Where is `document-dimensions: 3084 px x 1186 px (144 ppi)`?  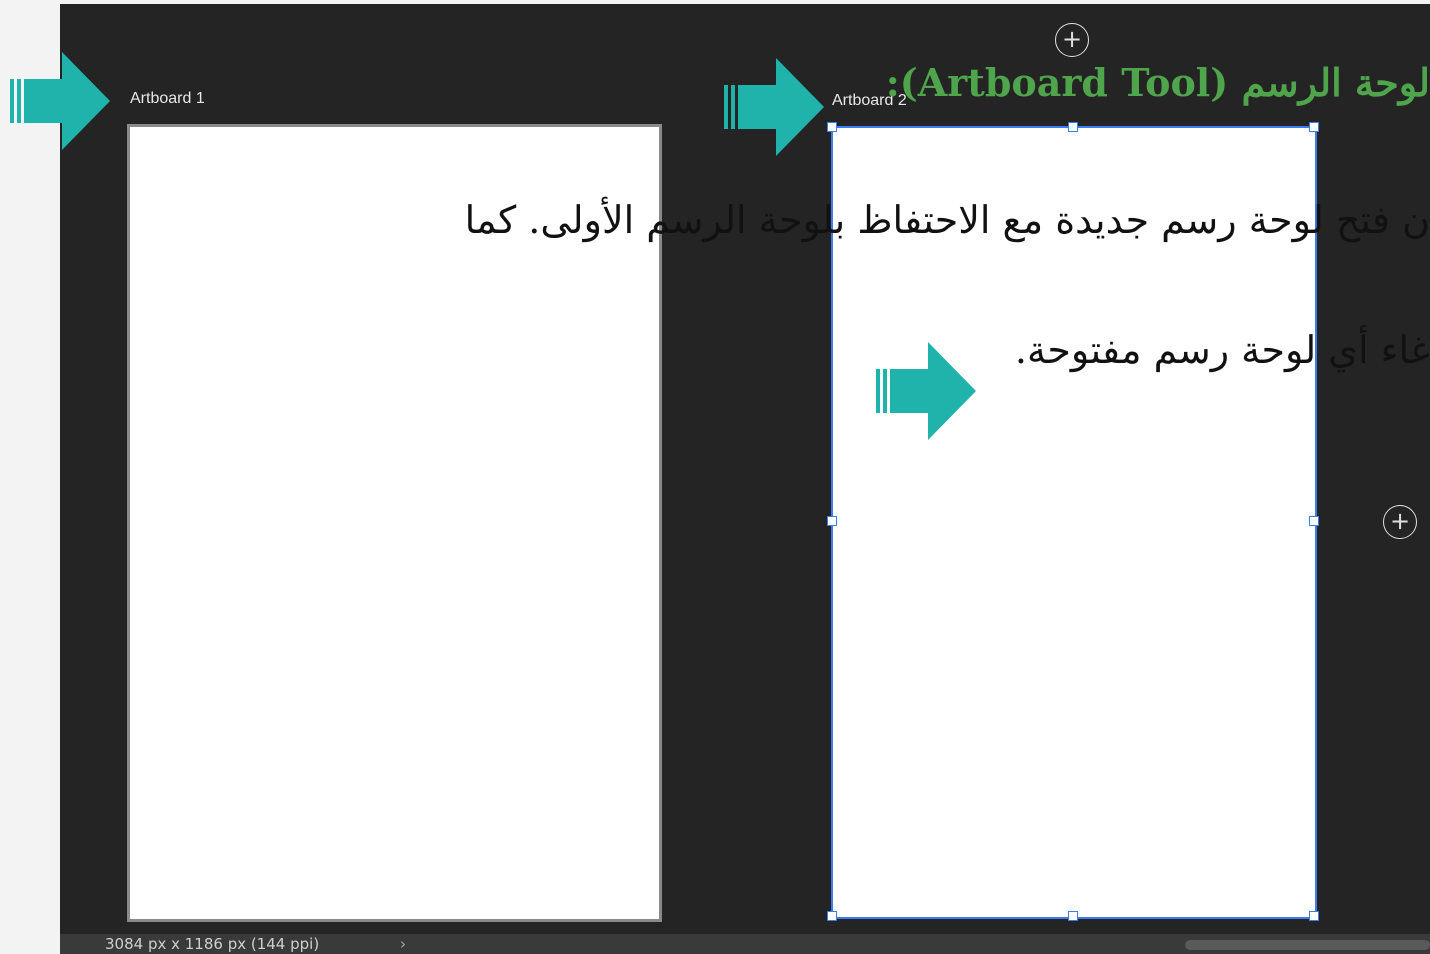
document-dimensions: 3084 px x 1186 px (144 ppi) is located at coordinates (212, 944).